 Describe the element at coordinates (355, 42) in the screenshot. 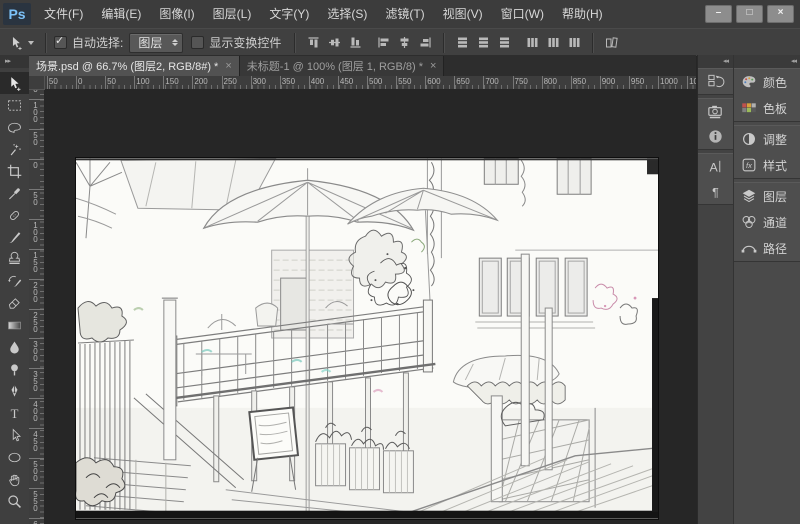

I see `align-bottom-edges-button` at that location.